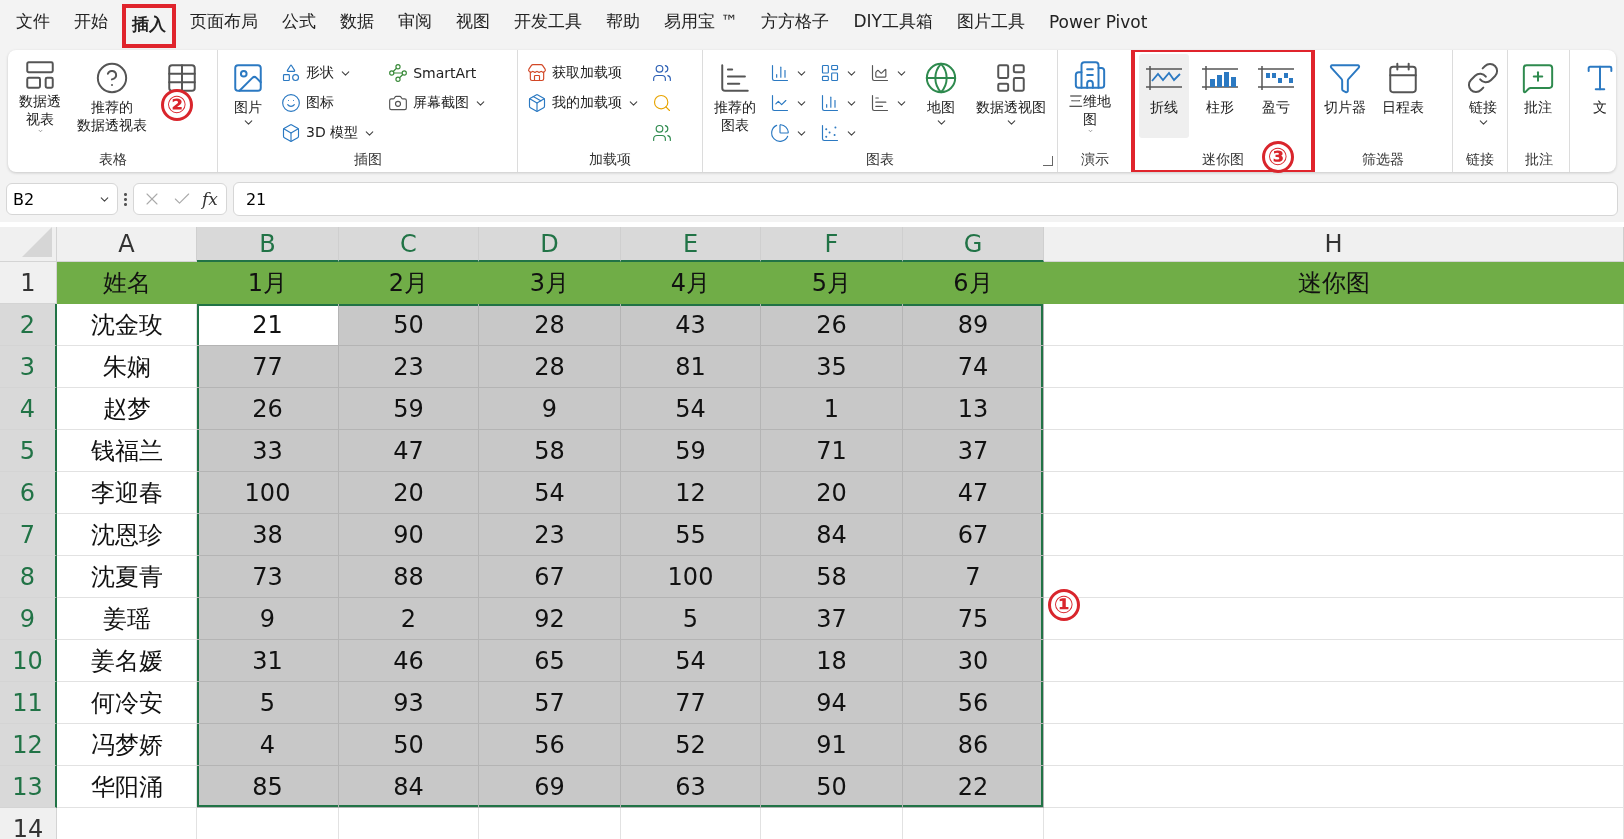  Describe the element at coordinates (28, 493) in the screenshot. I see `row-header: 6` at that location.